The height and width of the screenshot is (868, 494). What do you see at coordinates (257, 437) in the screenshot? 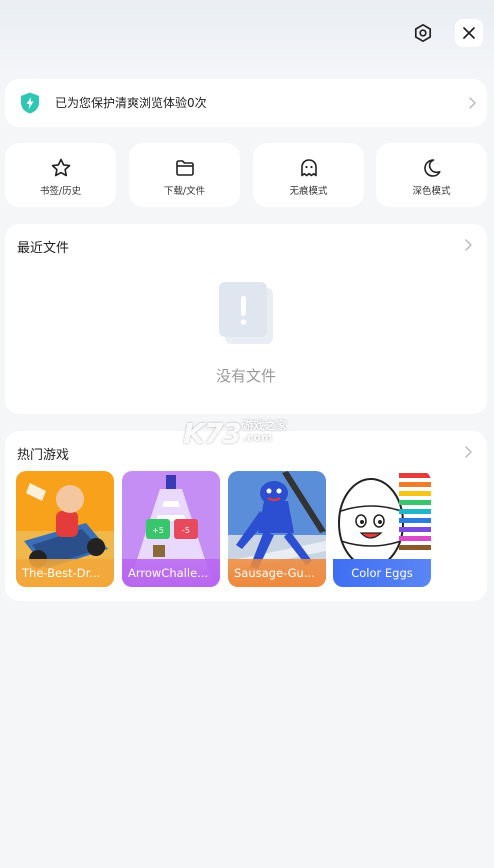
I see `watermark-domain: .com` at bounding box center [257, 437].